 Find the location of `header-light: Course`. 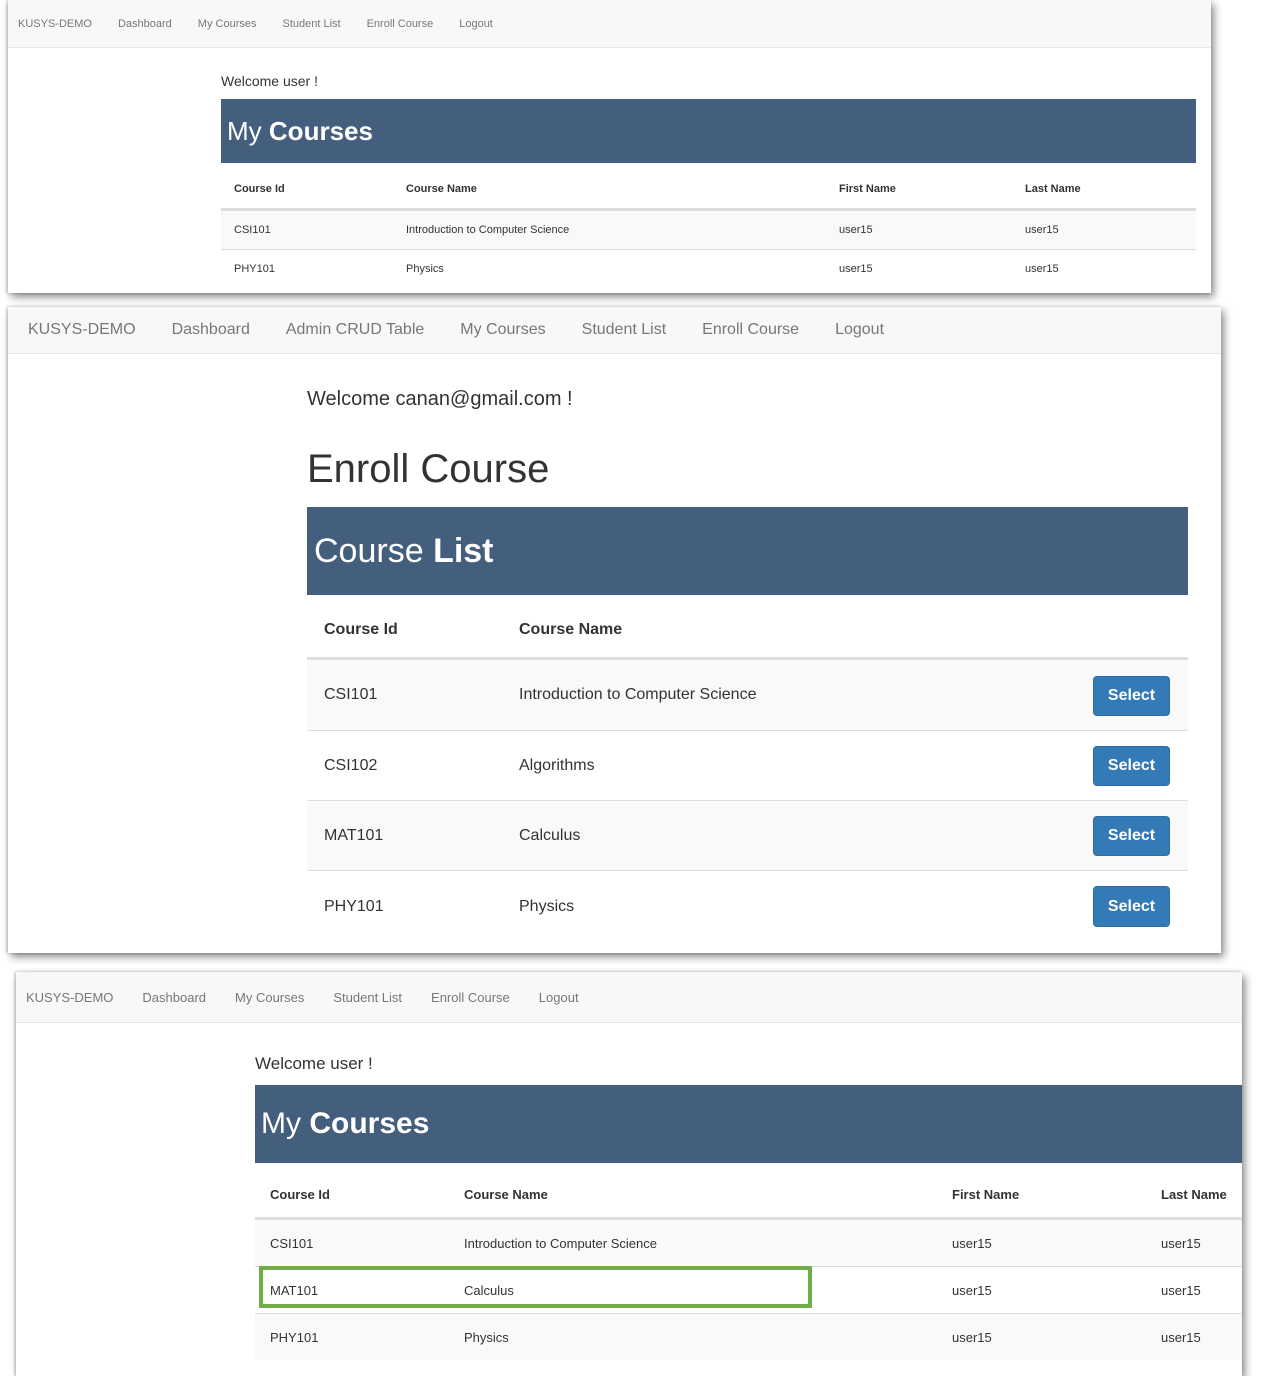

header-light: Course is located at coordinates (369, 550).